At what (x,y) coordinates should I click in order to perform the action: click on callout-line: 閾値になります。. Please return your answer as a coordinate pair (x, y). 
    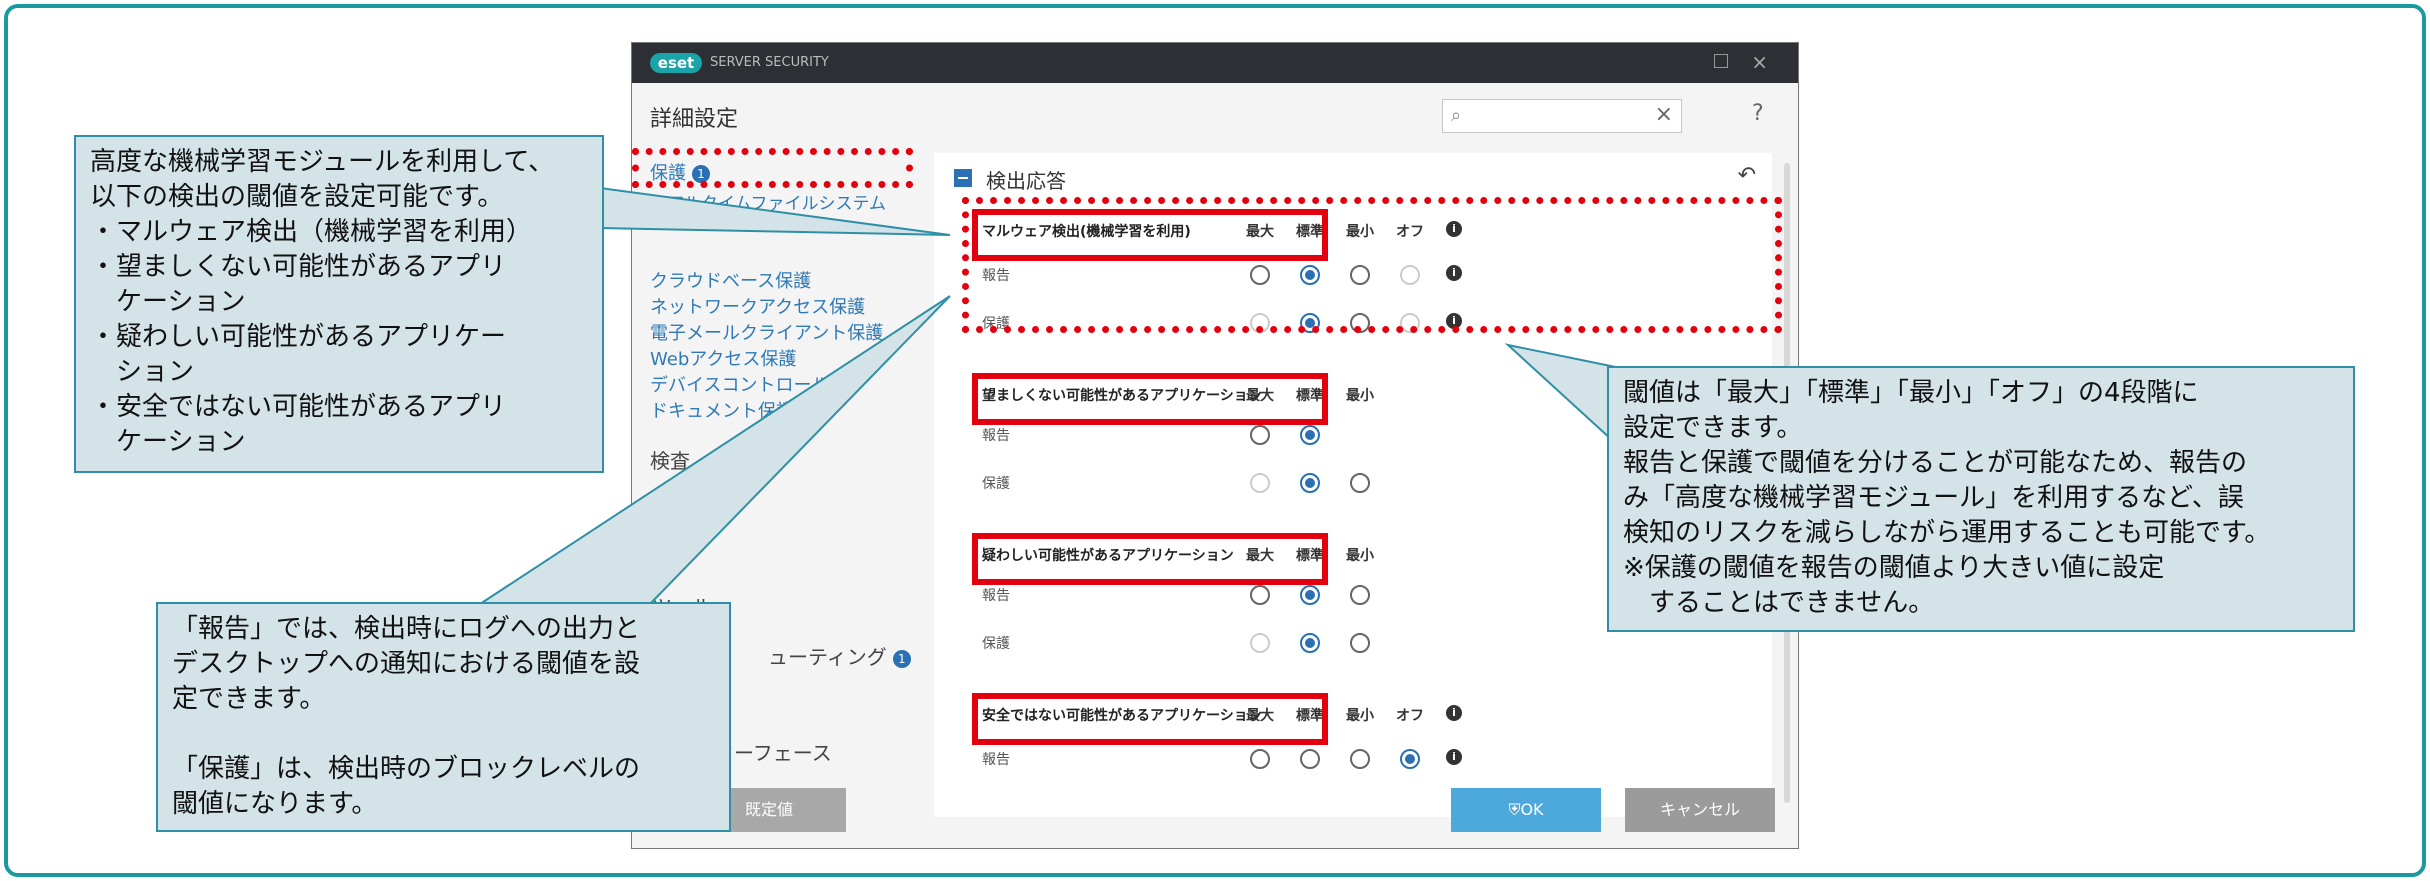
    Looking at the image, I should click on (275, 804).